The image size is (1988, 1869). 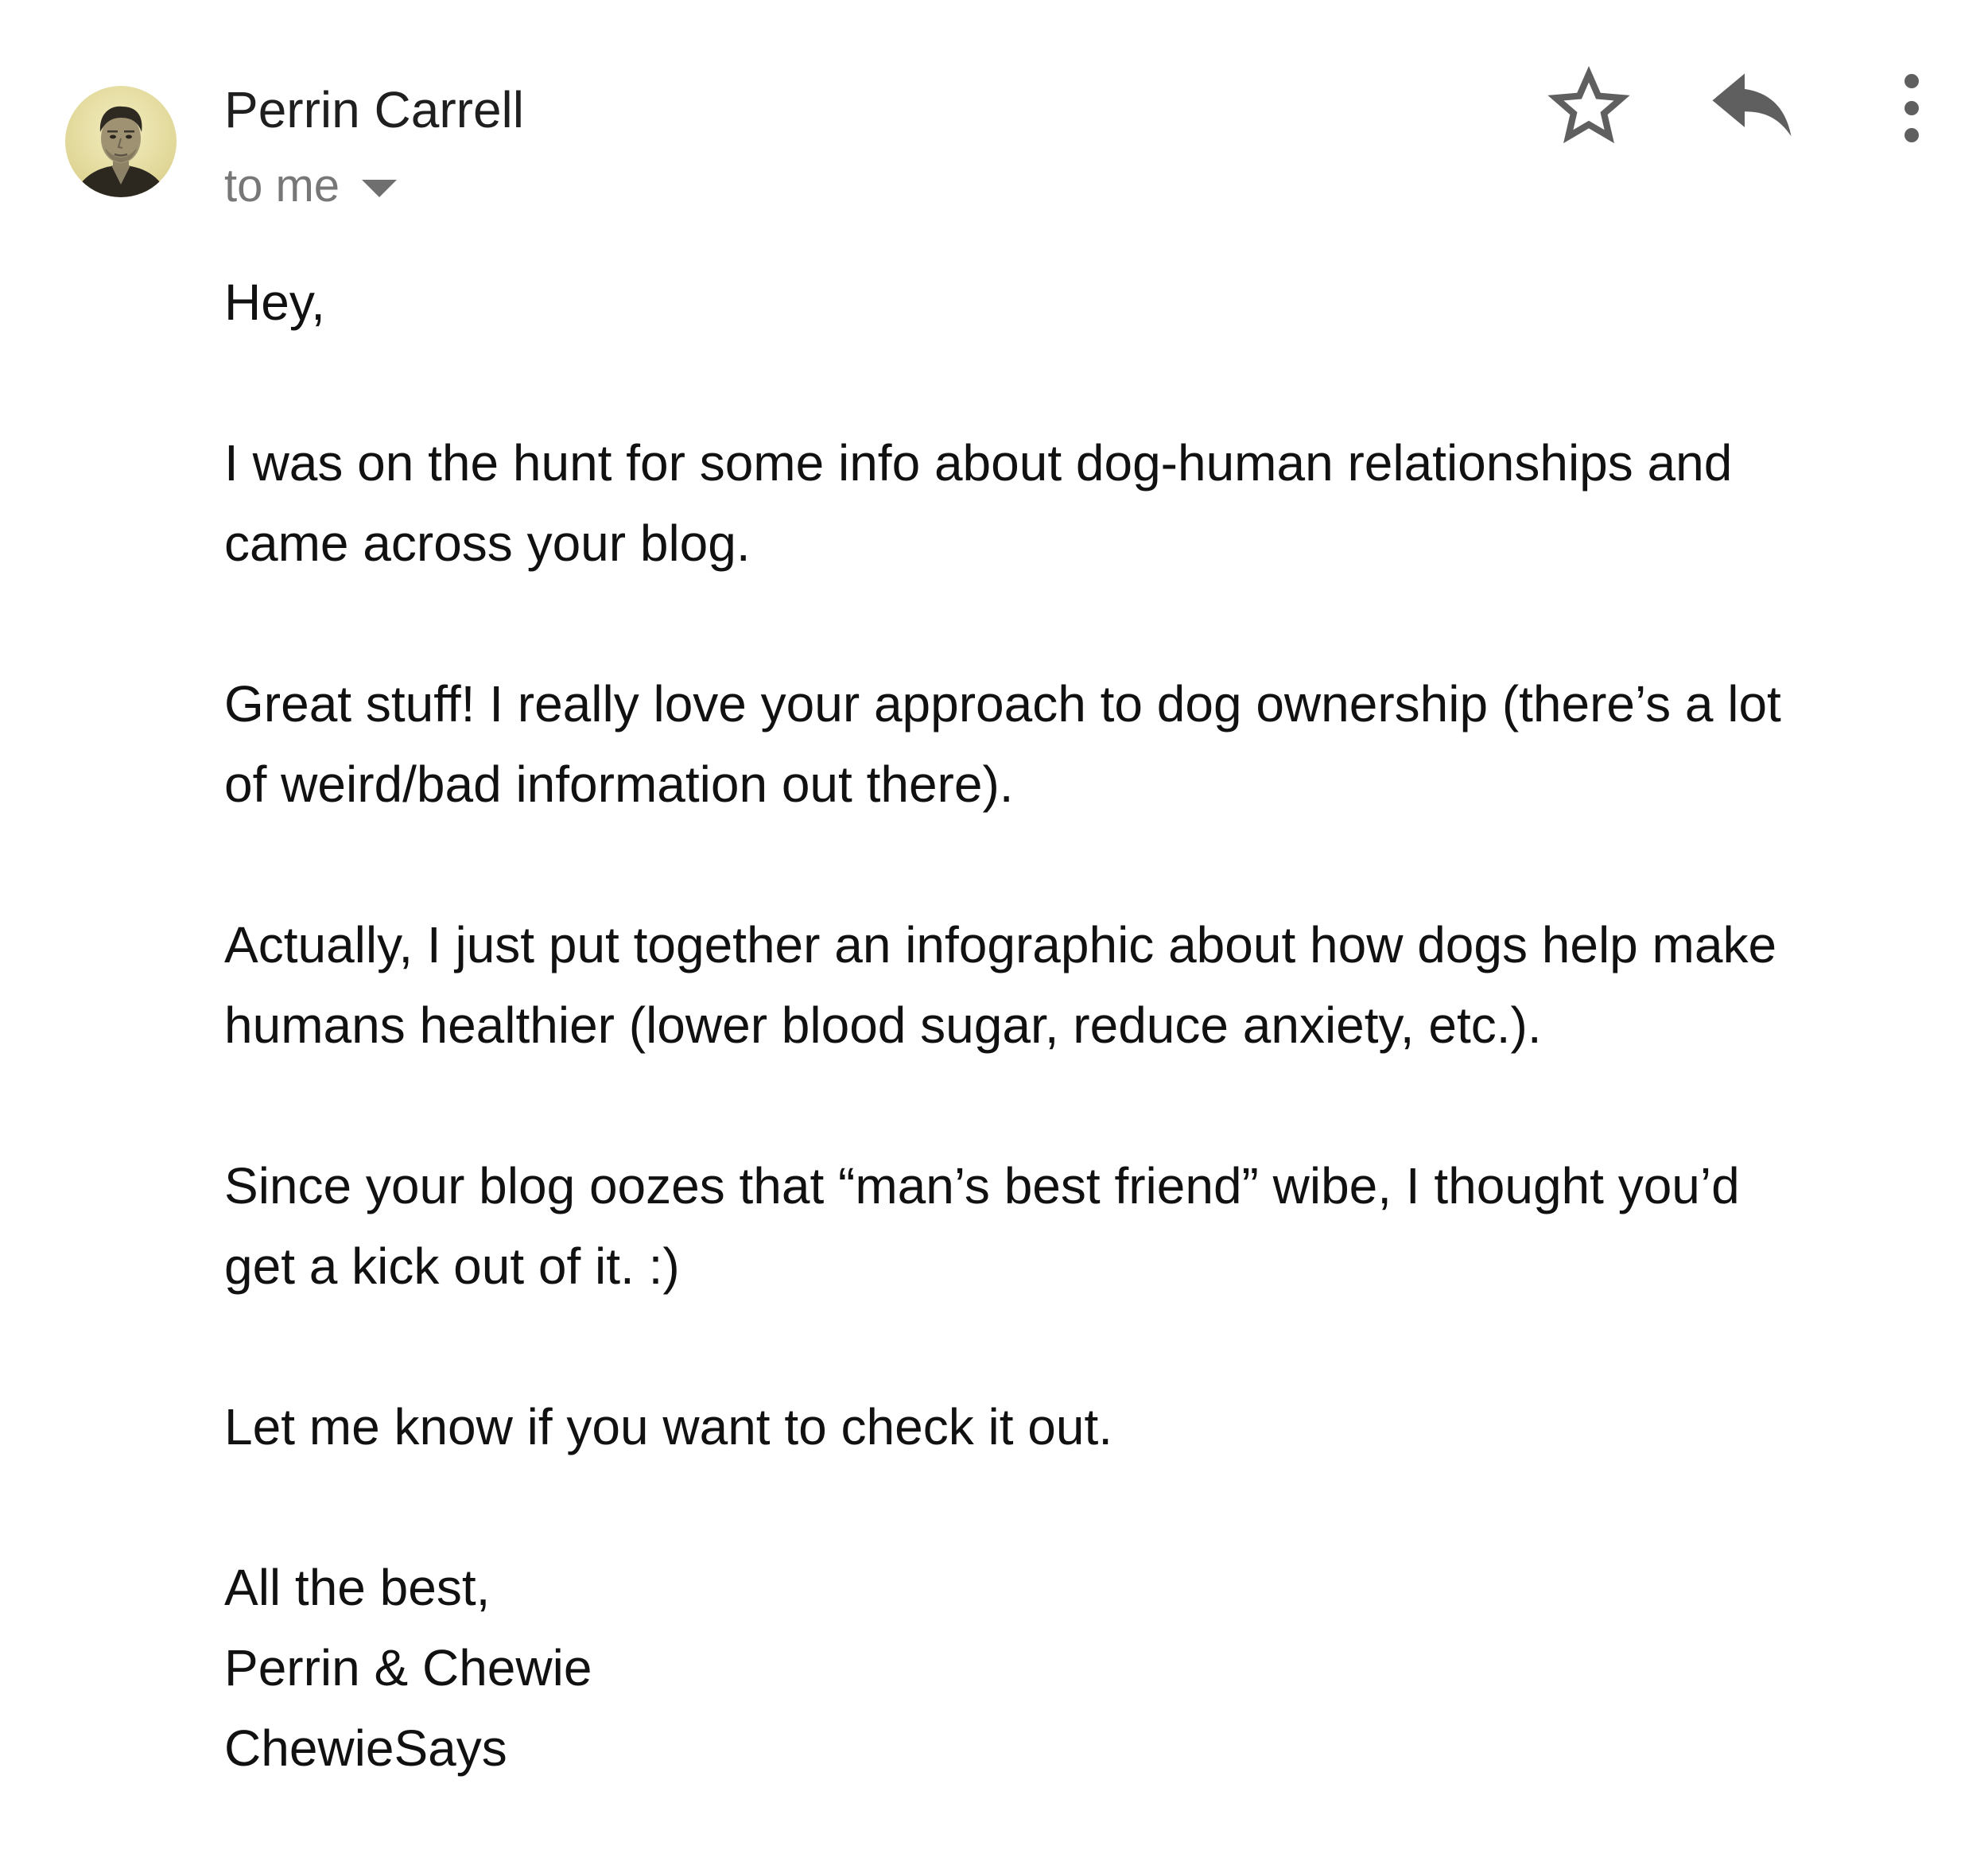 What do you see at coordinates (1083, 1668) in the screenshot?
I see `message-signature: All the best, Perrin & Chewie ChewieSays` at bounding box center [1083, 1668].